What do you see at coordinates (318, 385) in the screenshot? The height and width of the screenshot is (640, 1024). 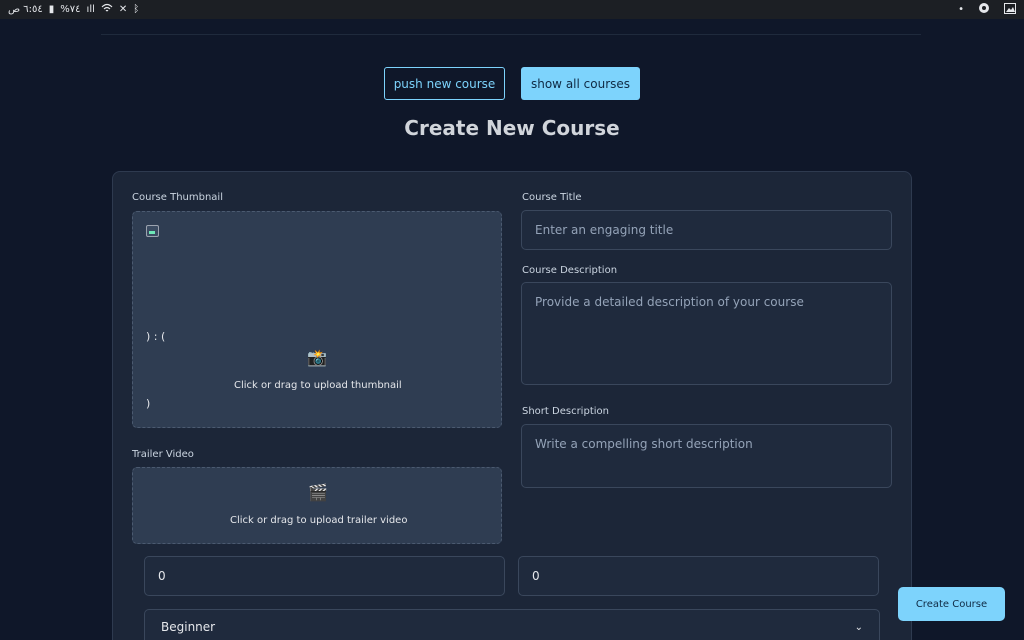 I see `thumbnail-hint: Click or drag to upload thumbnail` at bounding box center [318, 385].